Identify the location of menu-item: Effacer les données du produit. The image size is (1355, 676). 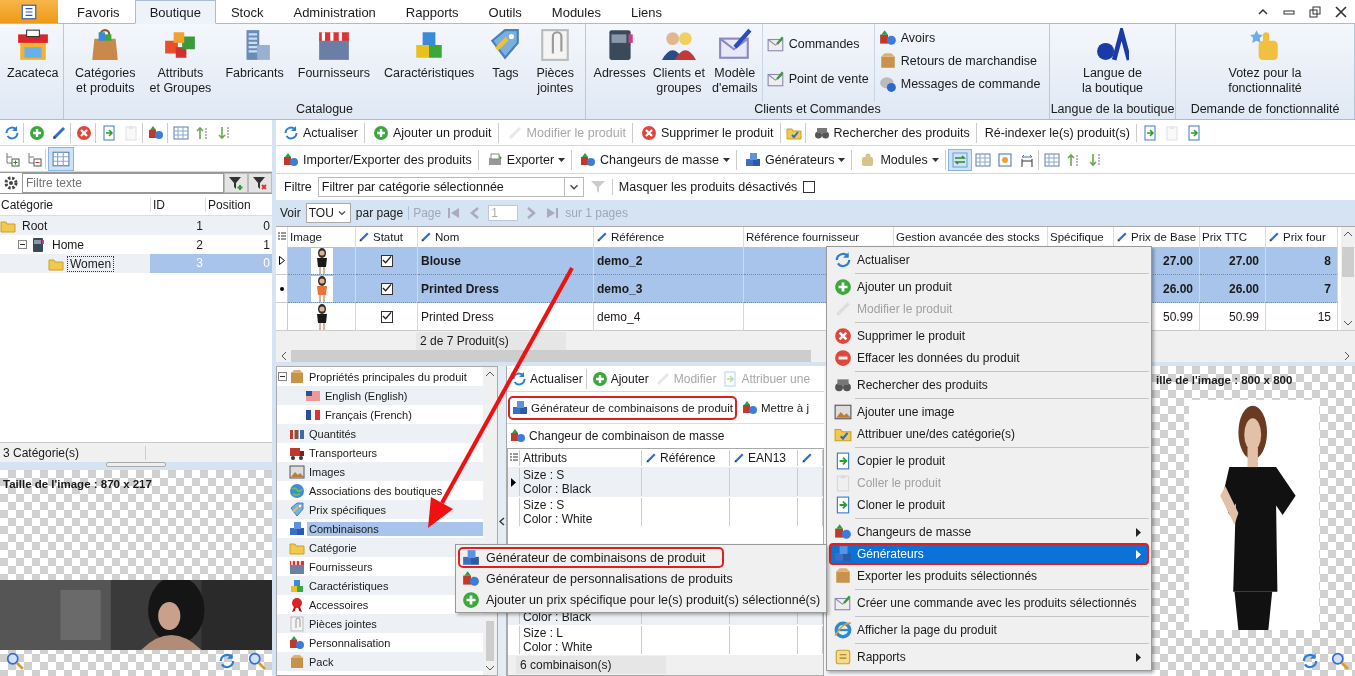
(989, 358).